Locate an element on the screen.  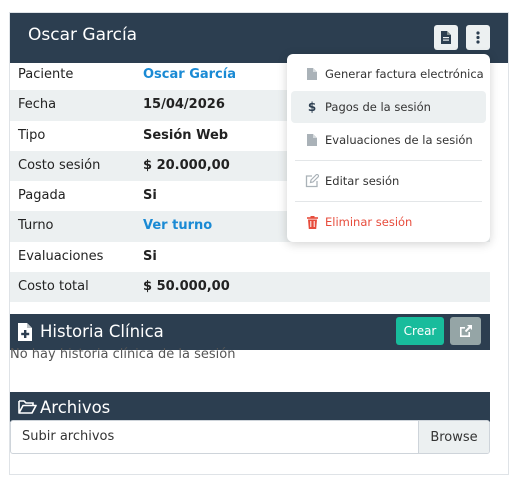
patient-name-title: Oscar García is located at coordinates (83, 35).